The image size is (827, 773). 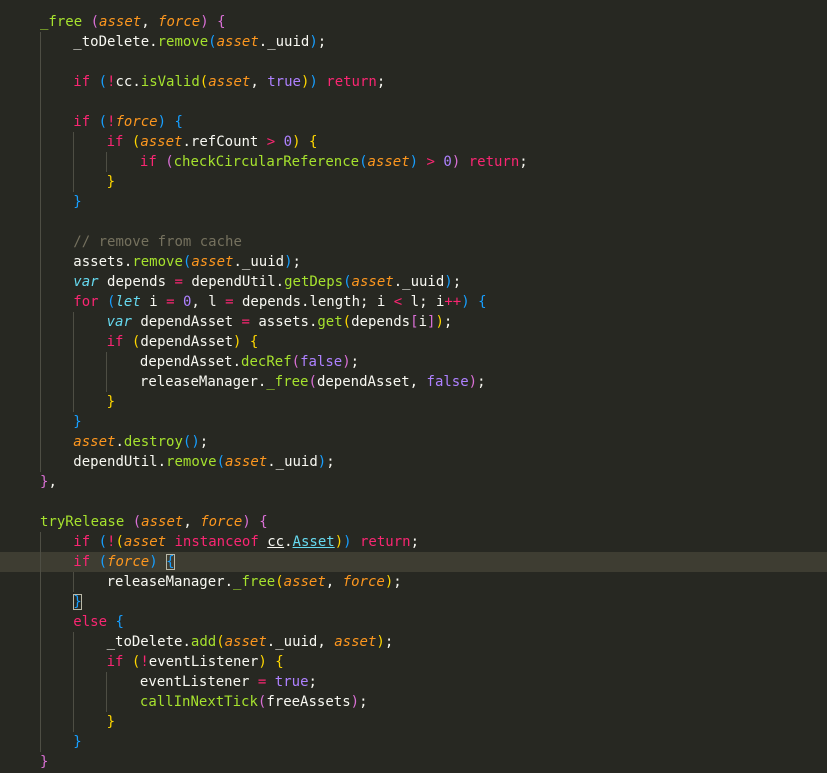 I want to click on code-line: eventListener = true;, so click(x=413, y=682).